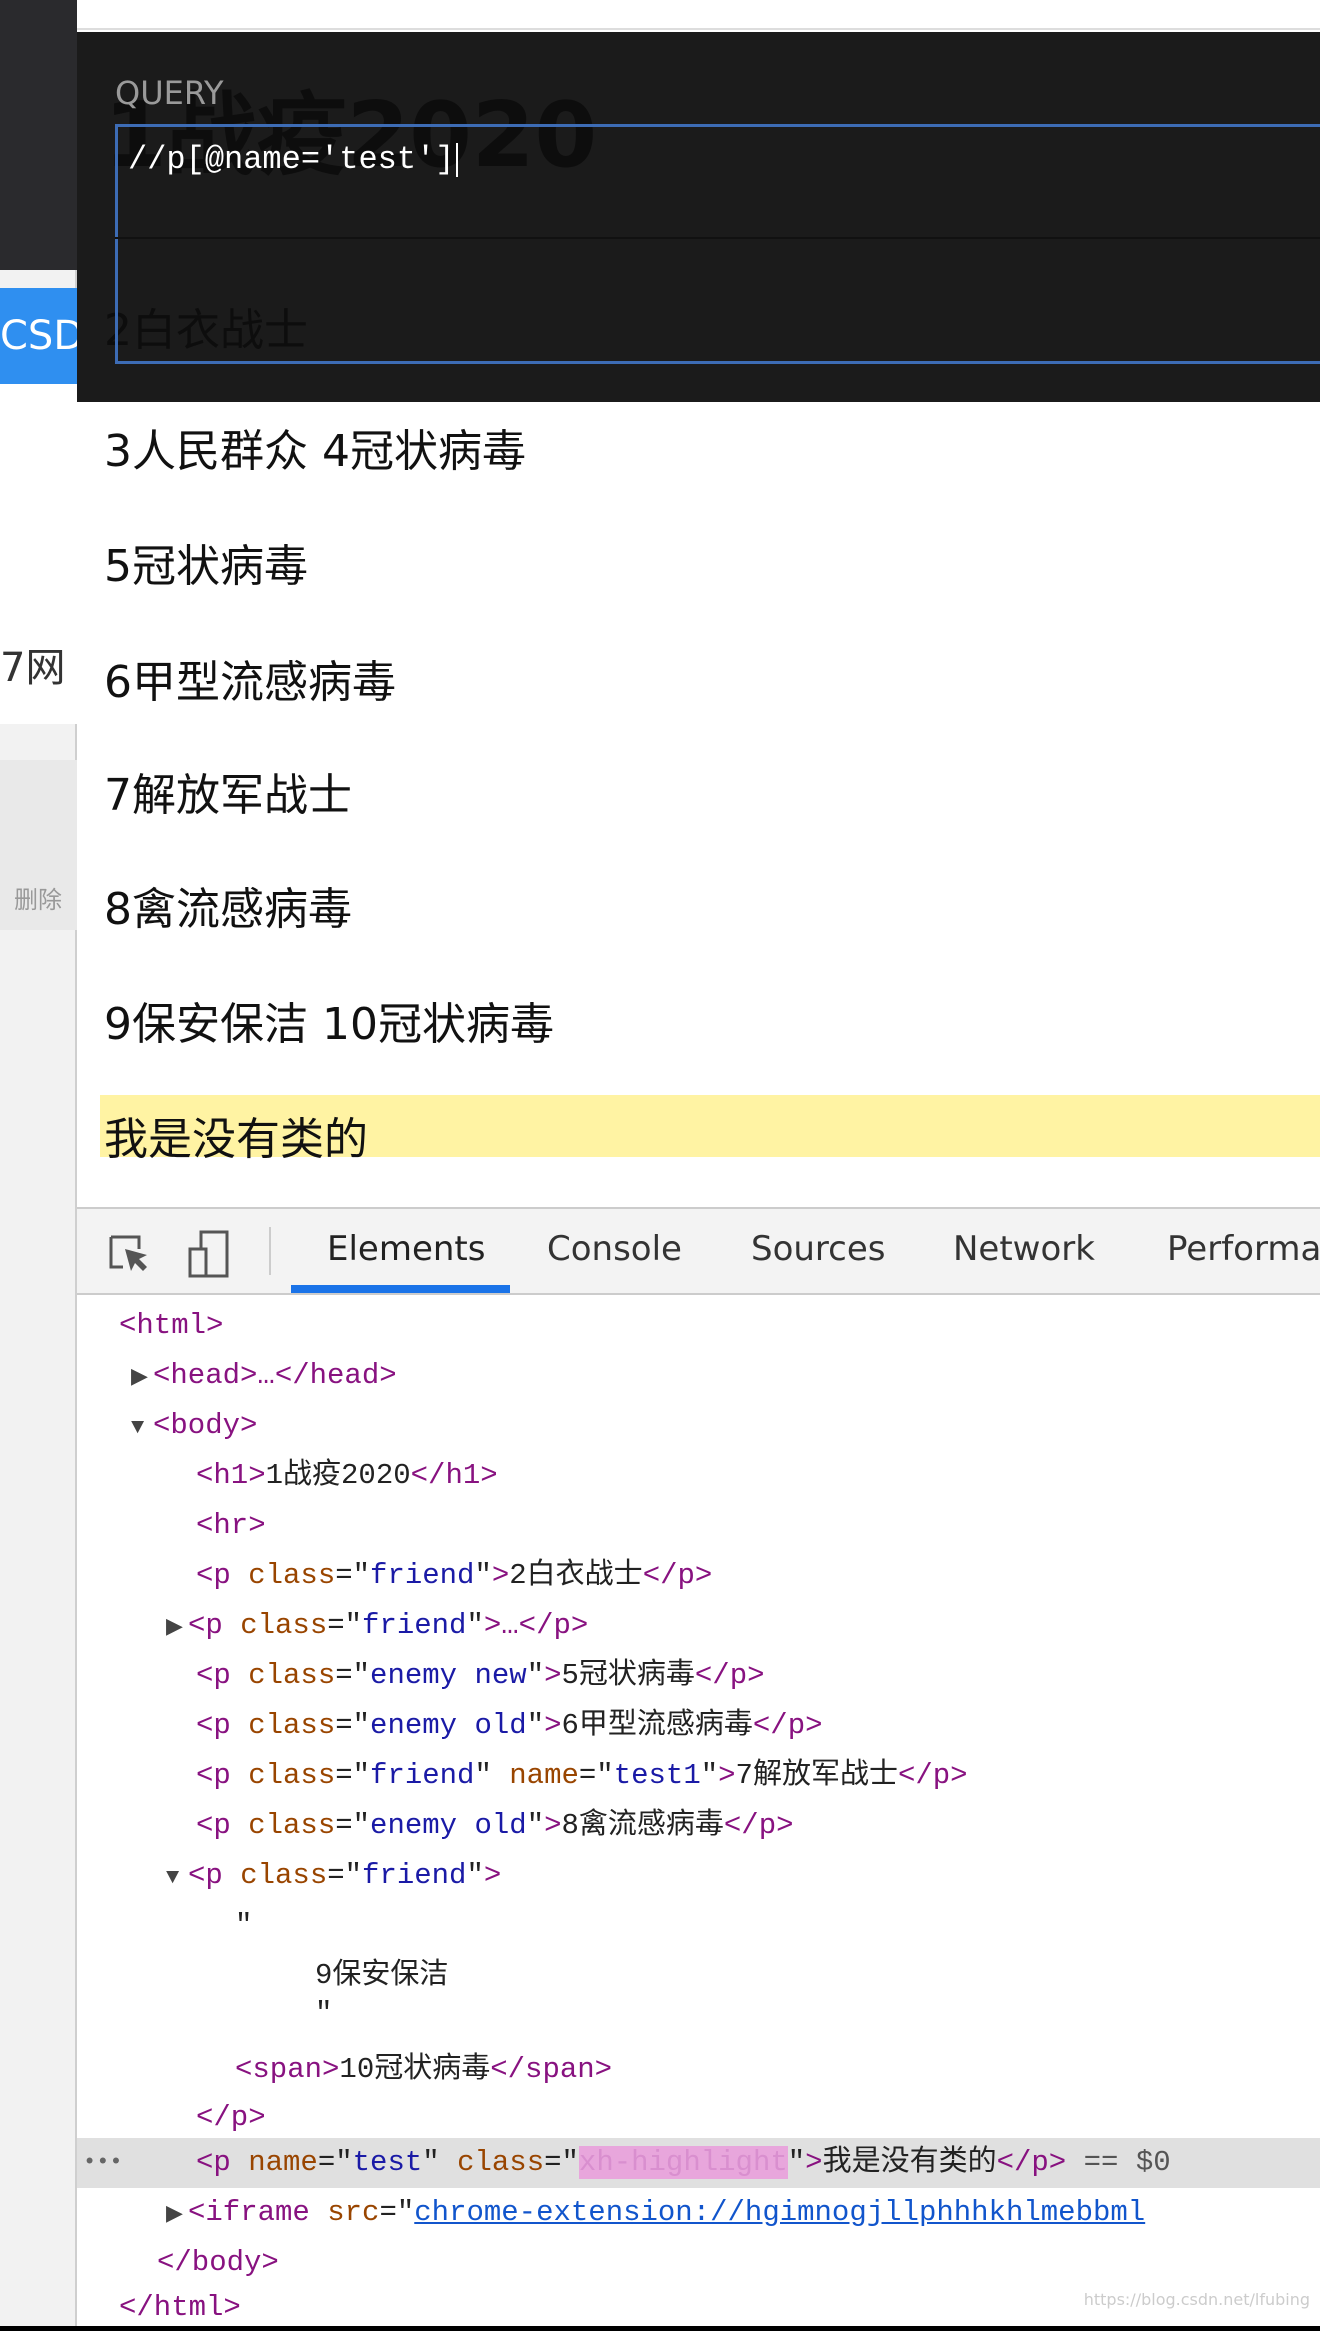 This screenshot has height=2333, width=1320. What do you see at coordinates (206, 566) in the screenshot?
I see `page-paragraph: 5冠状病毒` at bounding box center [206, 566].